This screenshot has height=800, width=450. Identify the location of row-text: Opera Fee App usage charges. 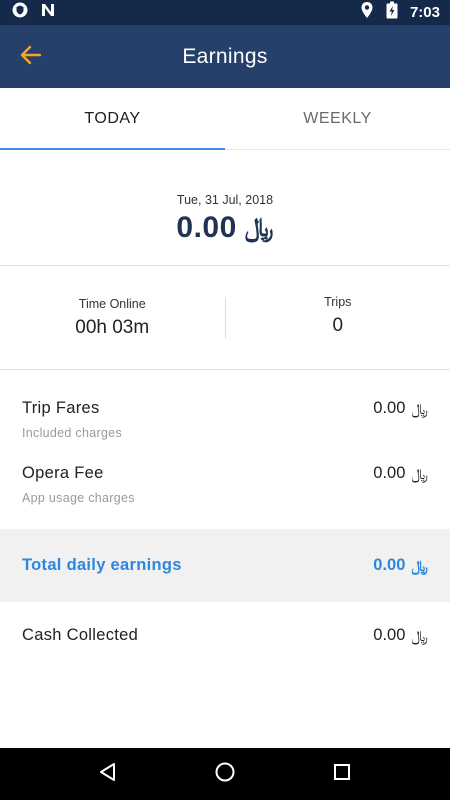
(78, 484).